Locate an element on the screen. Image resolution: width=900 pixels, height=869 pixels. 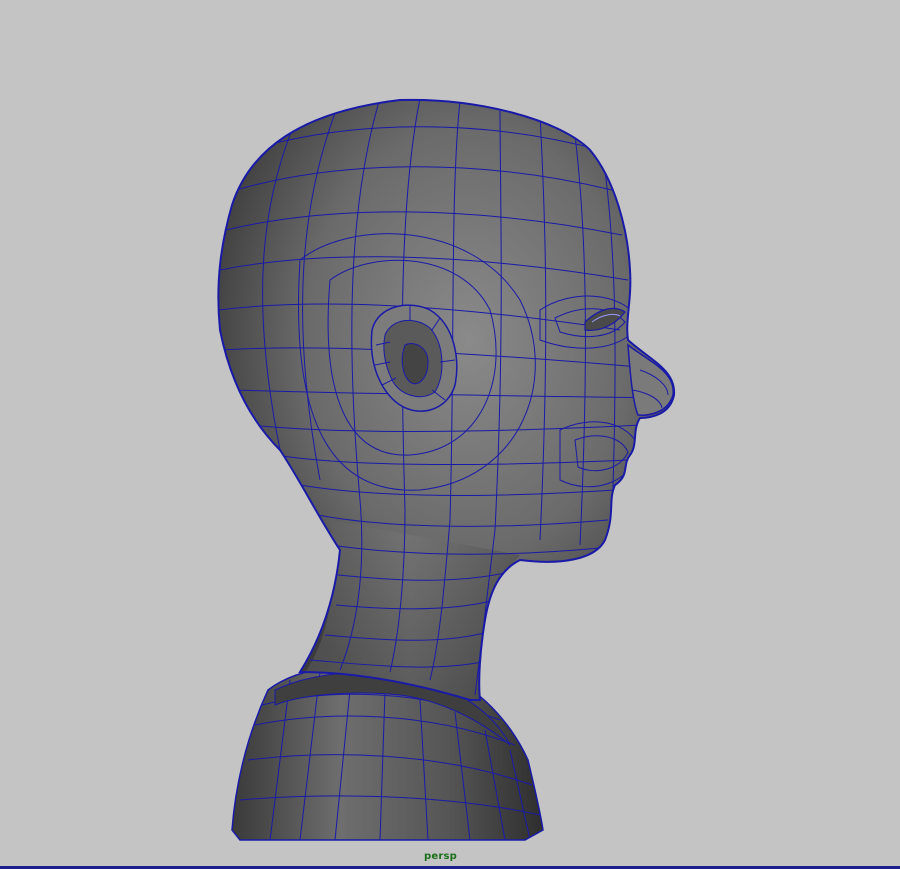
camera-name-label: persp is located at coordinates (440, 856).